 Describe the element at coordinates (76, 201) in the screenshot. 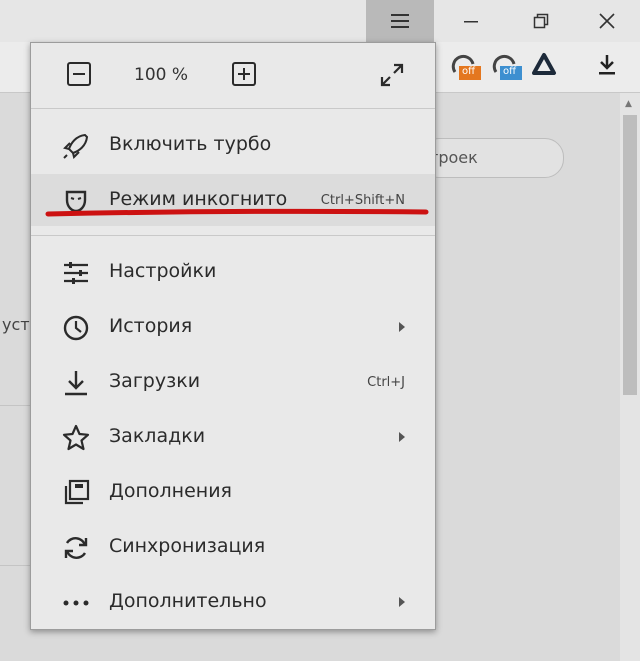

I see `incognito-mask-icon` at that location.